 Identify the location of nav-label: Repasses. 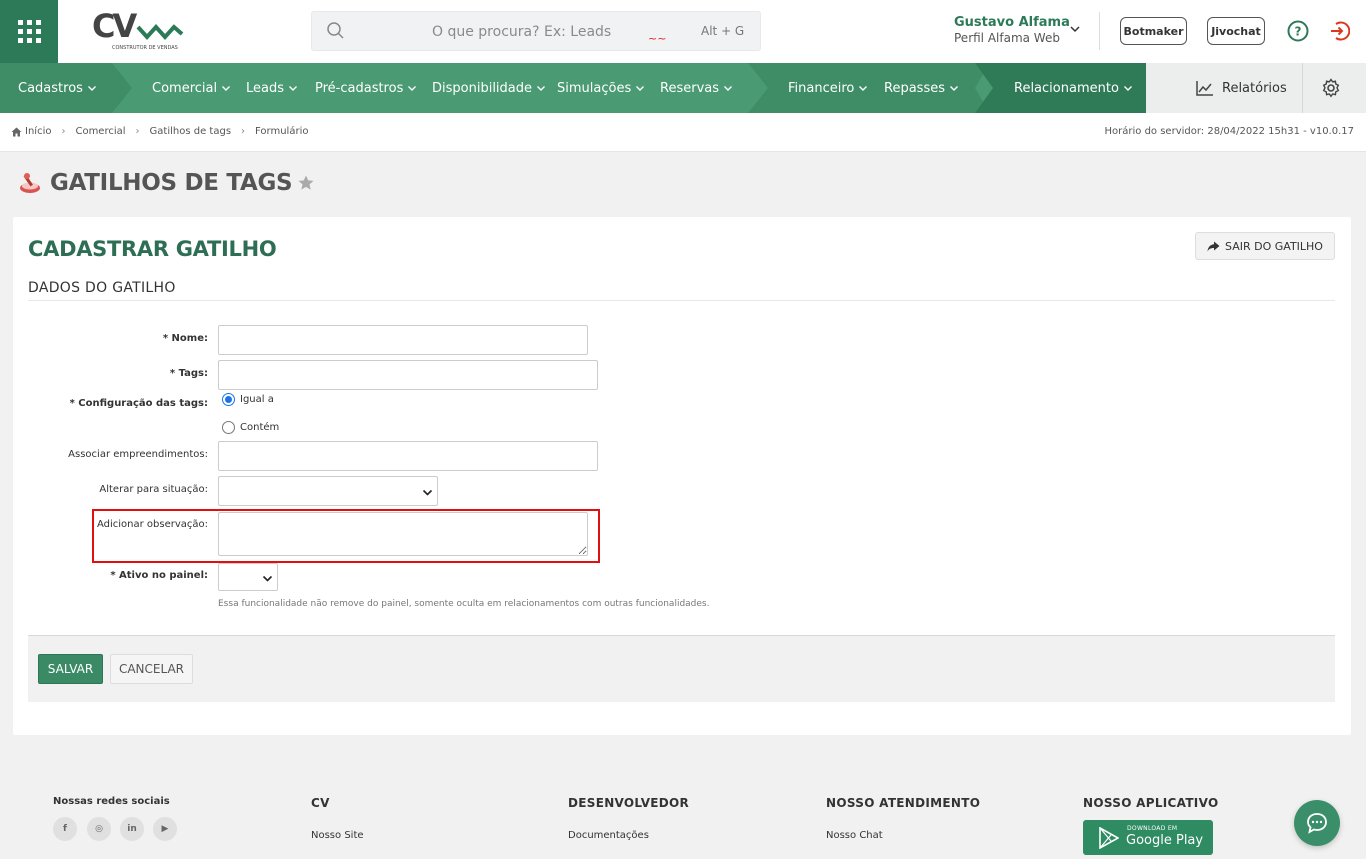
(914, 88).